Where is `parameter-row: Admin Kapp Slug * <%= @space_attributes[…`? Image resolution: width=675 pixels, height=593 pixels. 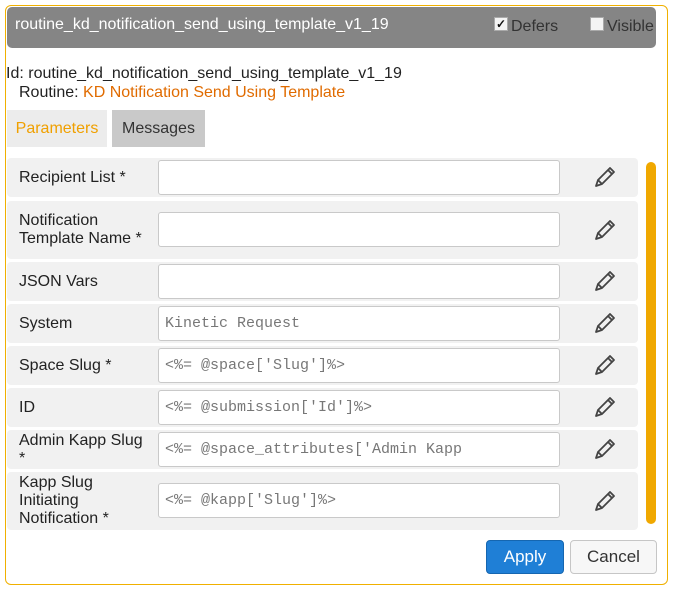
parameter-row: Admin Kapp Slug * <%= @space_attributes[… is located at coordinates (322, 449).